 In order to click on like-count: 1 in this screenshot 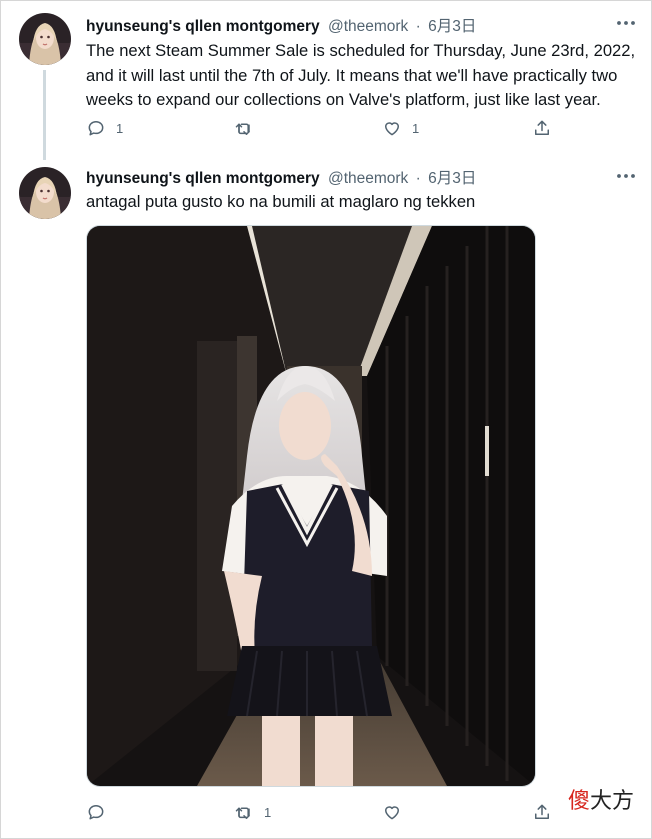, I will do `click(416, 128)`.